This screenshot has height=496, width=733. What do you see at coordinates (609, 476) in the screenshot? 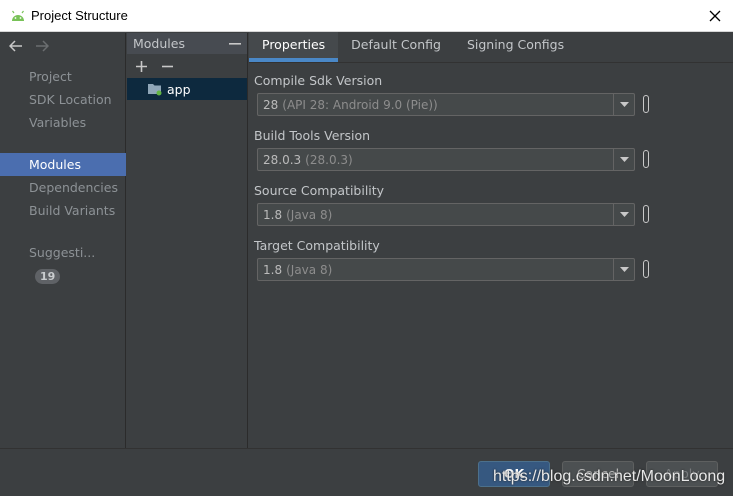
I see `watermark-text: https://blog.csdn.net/MoonLoong` at bounding box center [609, 476].